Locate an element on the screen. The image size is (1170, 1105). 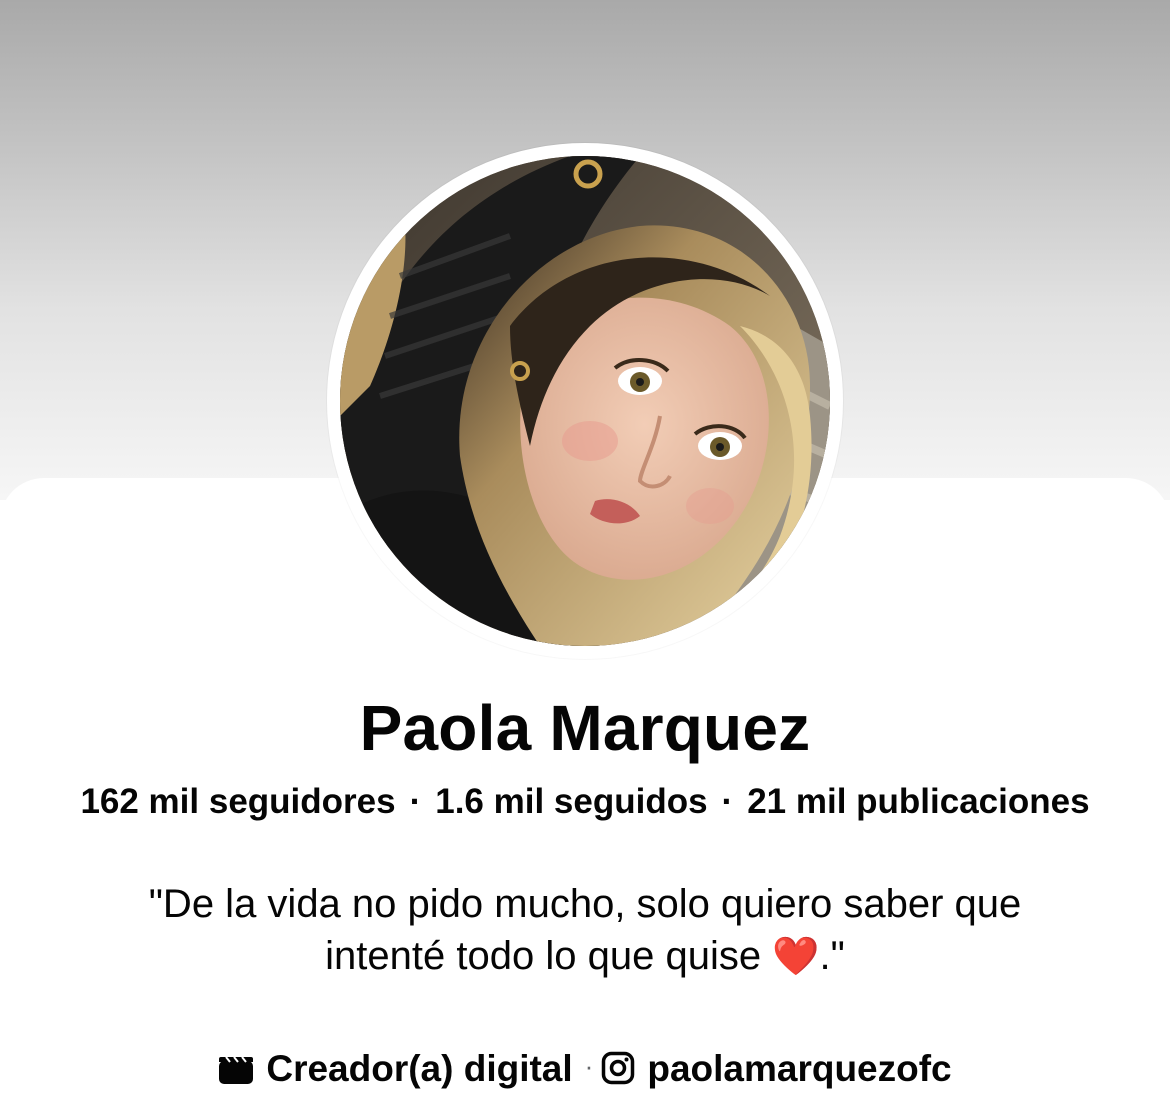
posts-count: 21 mil publicaciones is located at coordinates (918, 801).